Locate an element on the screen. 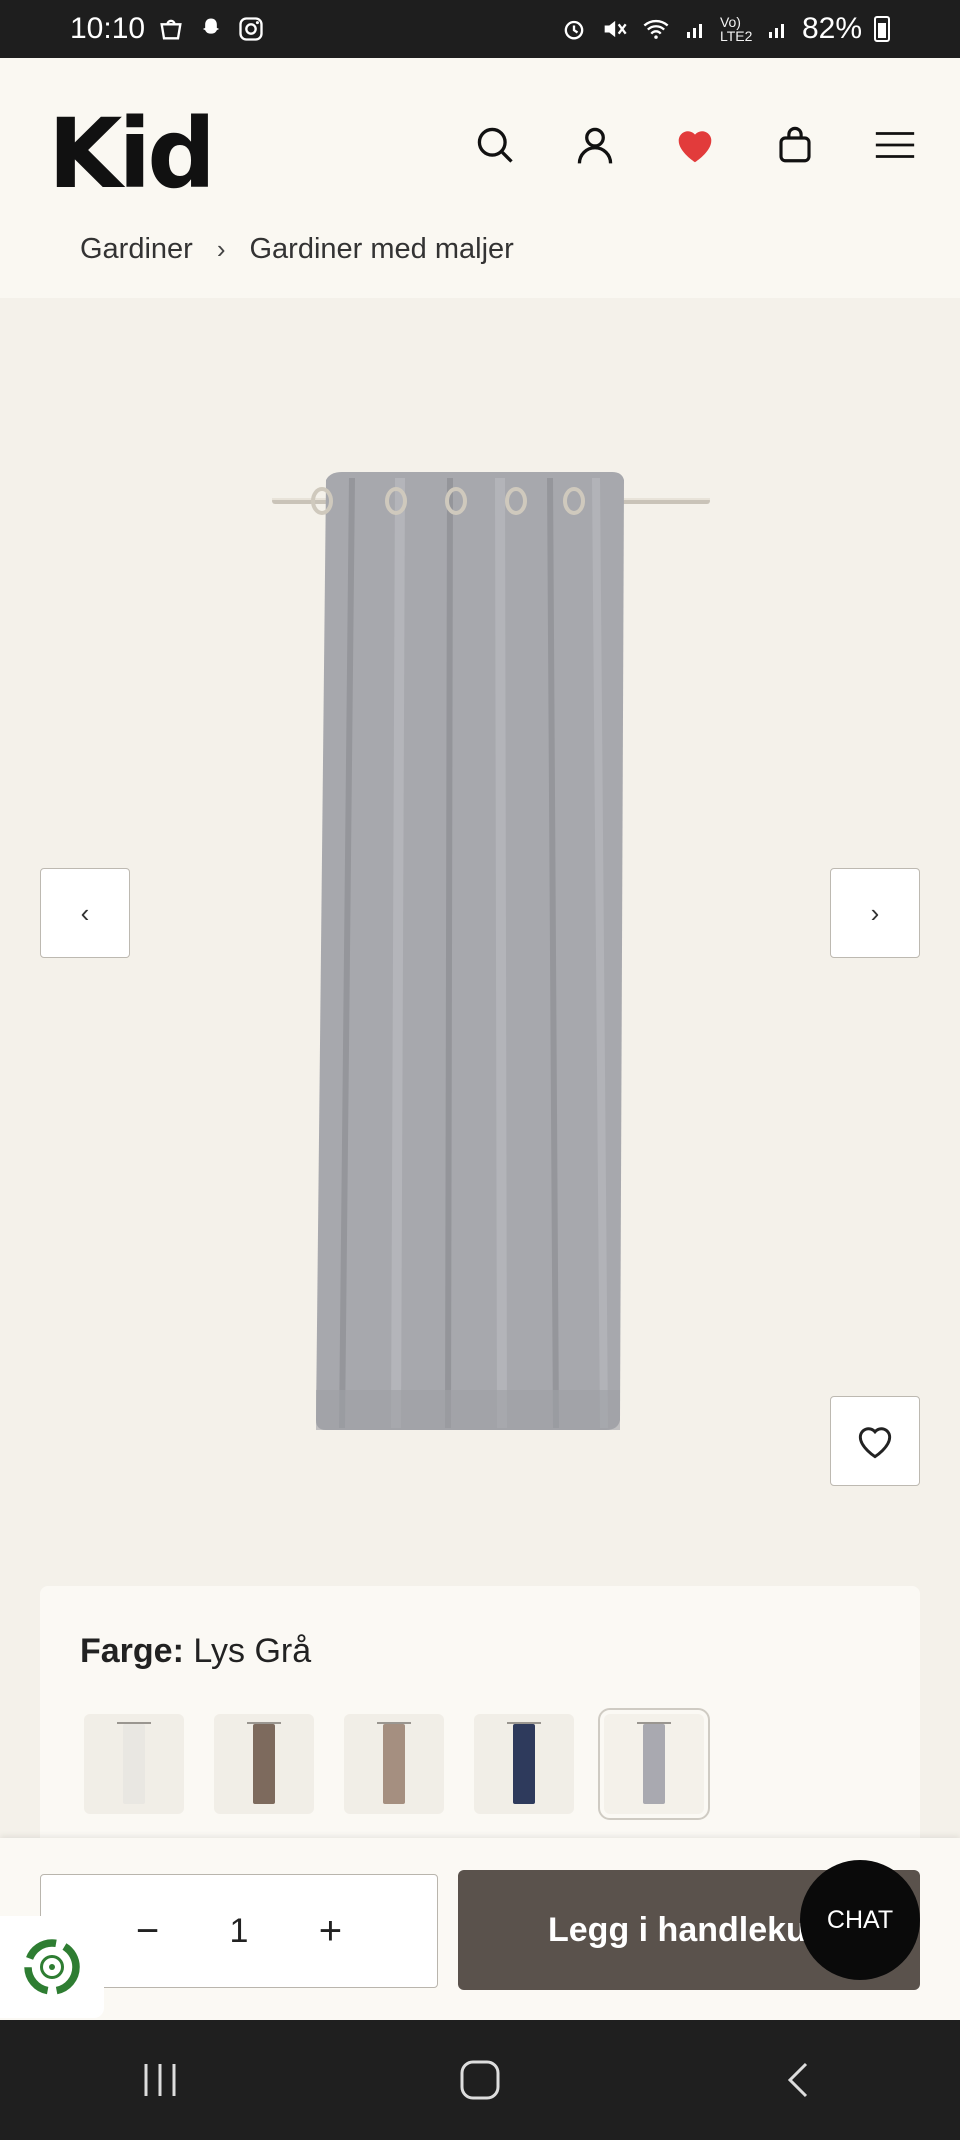  network-label: Vo) LTE2 is located at coordinates (736, 29).